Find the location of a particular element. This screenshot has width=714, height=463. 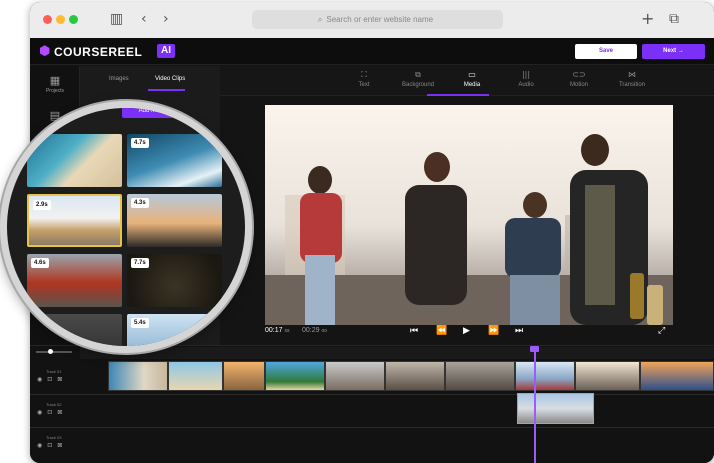

timeline-clip-selected is located at coordinates (555, 408).